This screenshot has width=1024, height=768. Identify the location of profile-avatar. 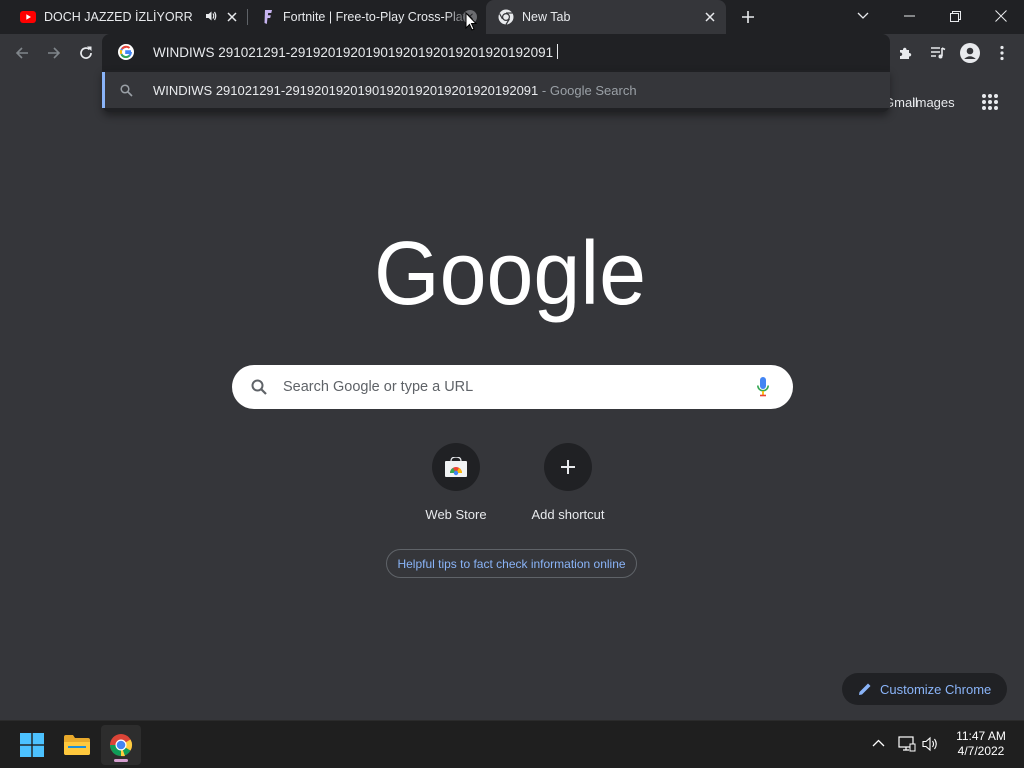
(970, 53).